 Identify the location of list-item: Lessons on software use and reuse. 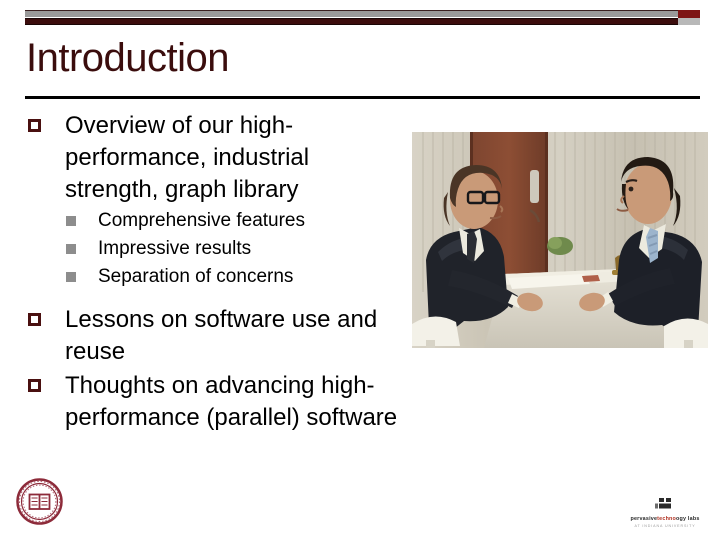
(215, 336).